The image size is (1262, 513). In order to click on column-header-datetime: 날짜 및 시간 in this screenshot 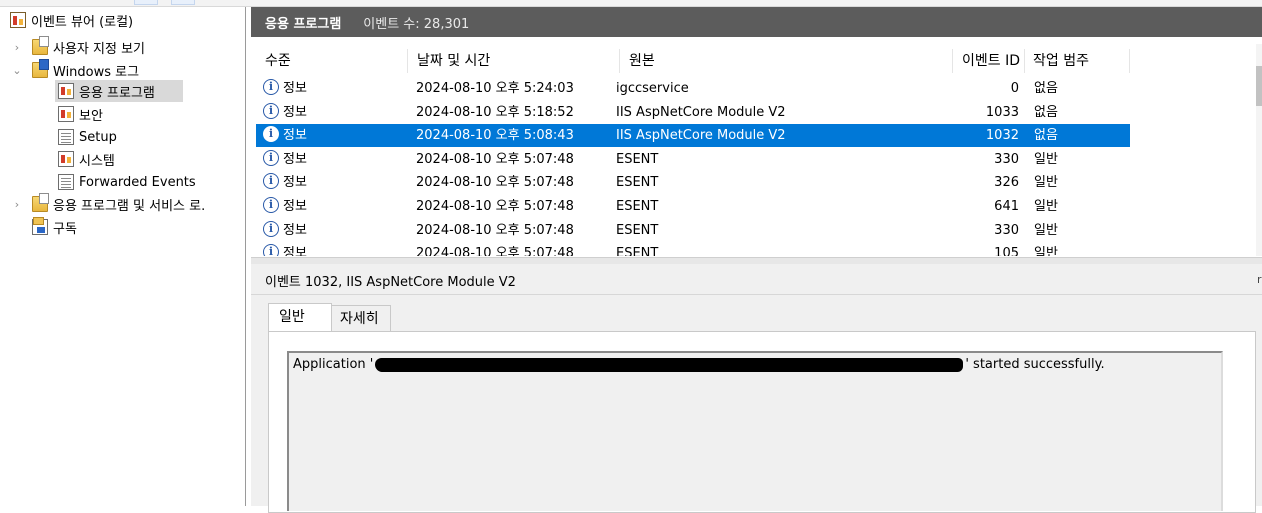, I will do `click(514, 61)`.